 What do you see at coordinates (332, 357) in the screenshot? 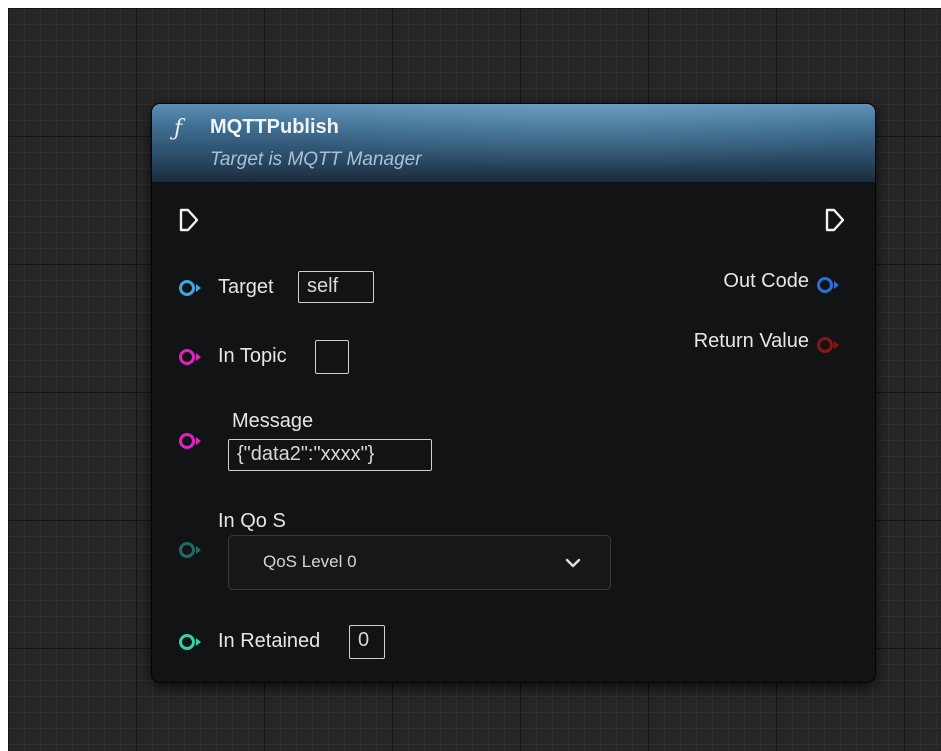
I see `in-topic-value-field` at bounding box center [332, 357].